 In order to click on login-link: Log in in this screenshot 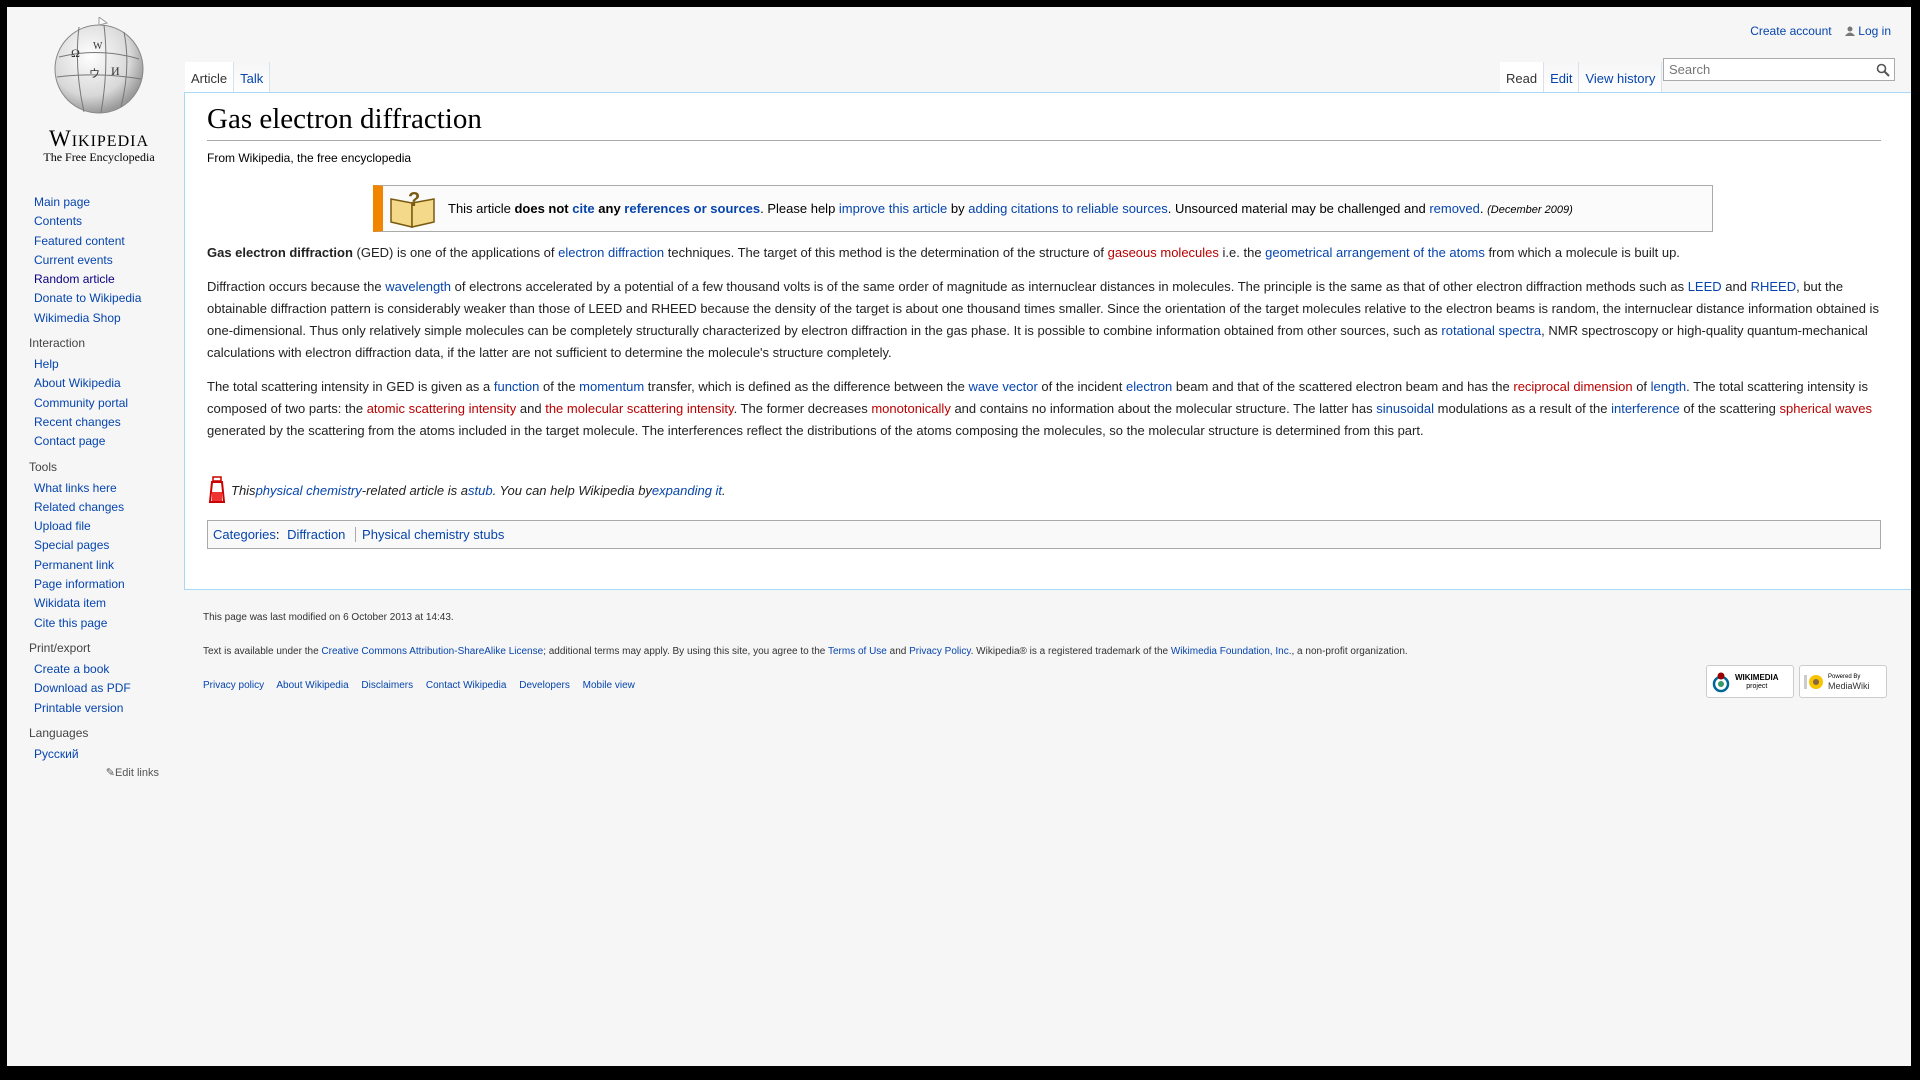, I will do `click(1867, 31)`.